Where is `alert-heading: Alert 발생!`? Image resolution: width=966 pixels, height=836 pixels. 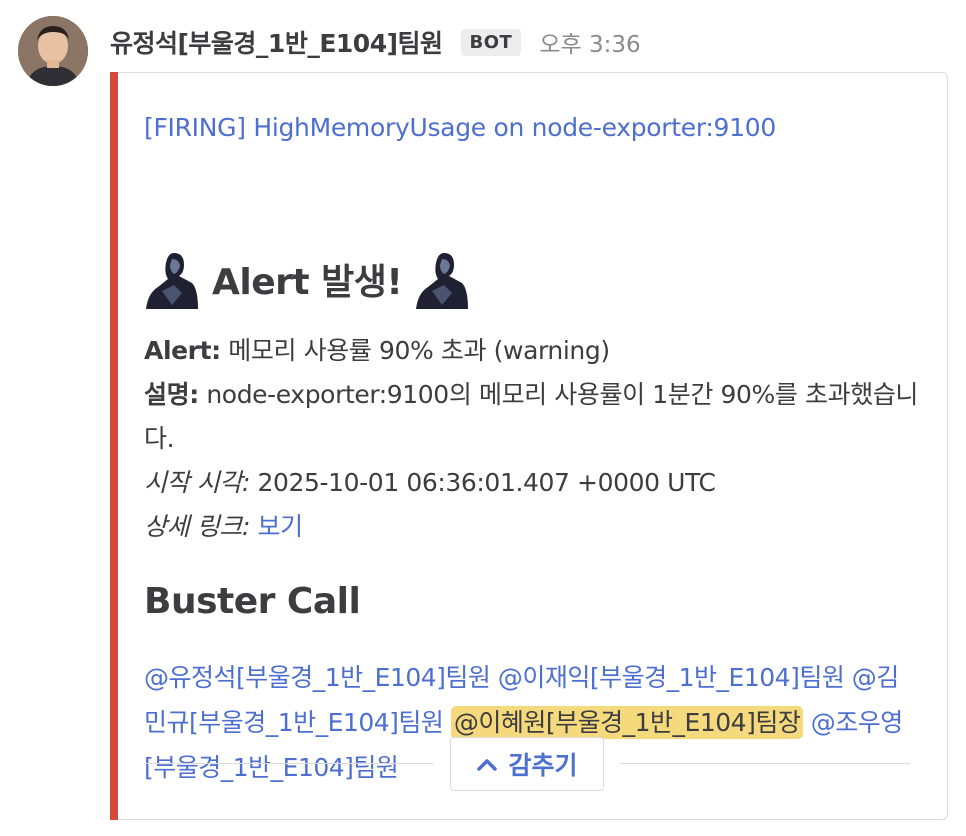 alert-heading: Alert 발생! is located at coordinates (307, 279).